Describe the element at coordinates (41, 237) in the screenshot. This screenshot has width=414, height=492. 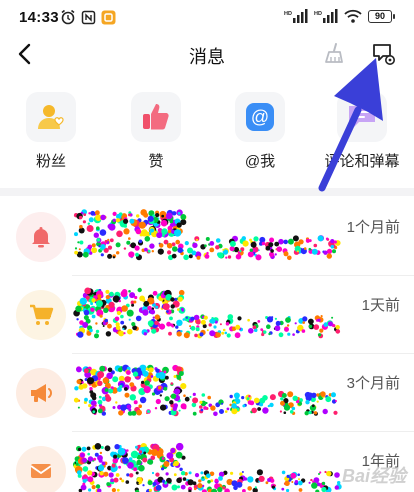
I see `bell-icon` at that location.